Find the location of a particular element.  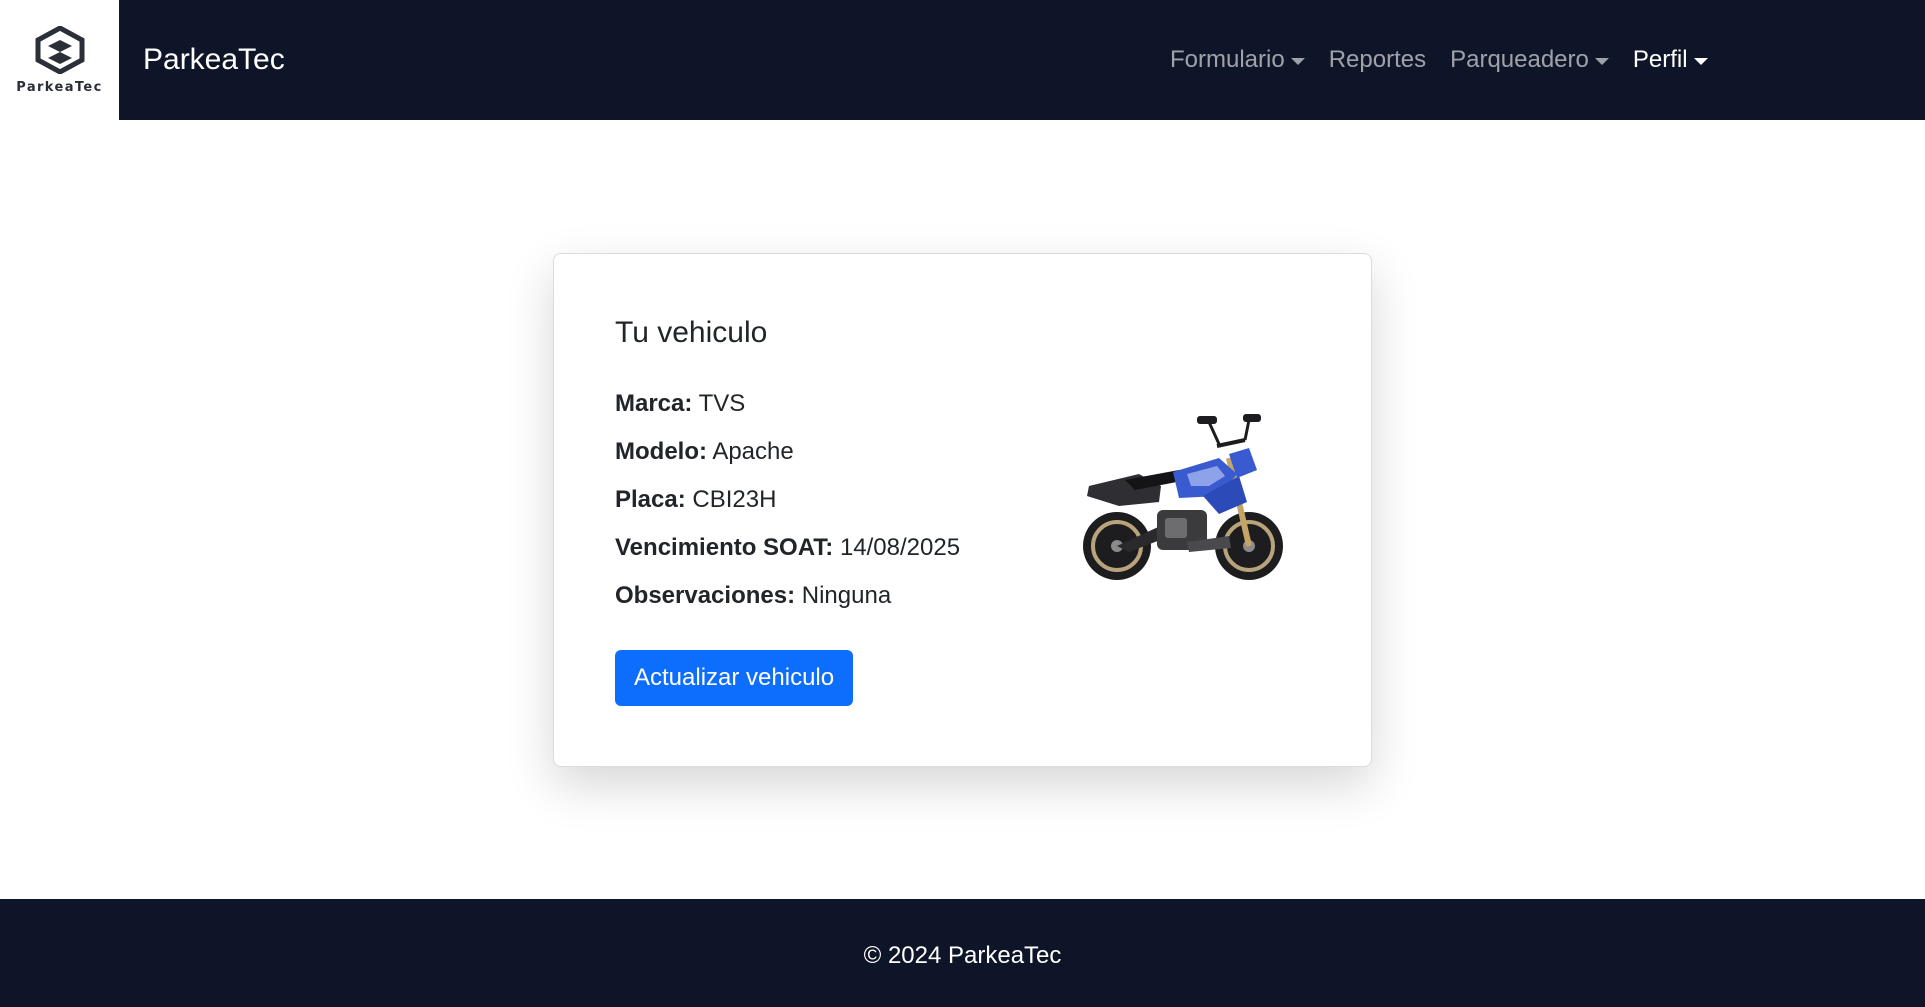

field-observaciones: Observaciones: Ninguna is located at coordinates (787, 602).